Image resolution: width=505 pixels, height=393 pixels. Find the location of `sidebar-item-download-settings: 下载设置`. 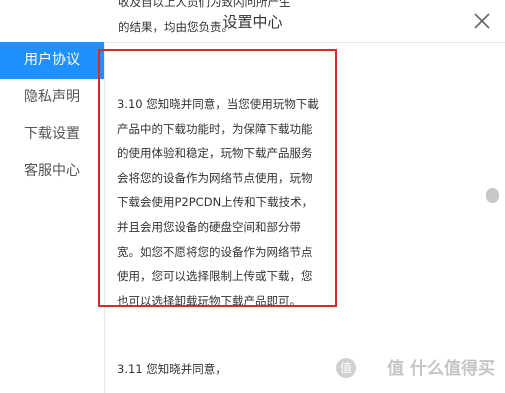

sidebar-item-download-settings: 下载设置 is located at coordinates (52, 134).